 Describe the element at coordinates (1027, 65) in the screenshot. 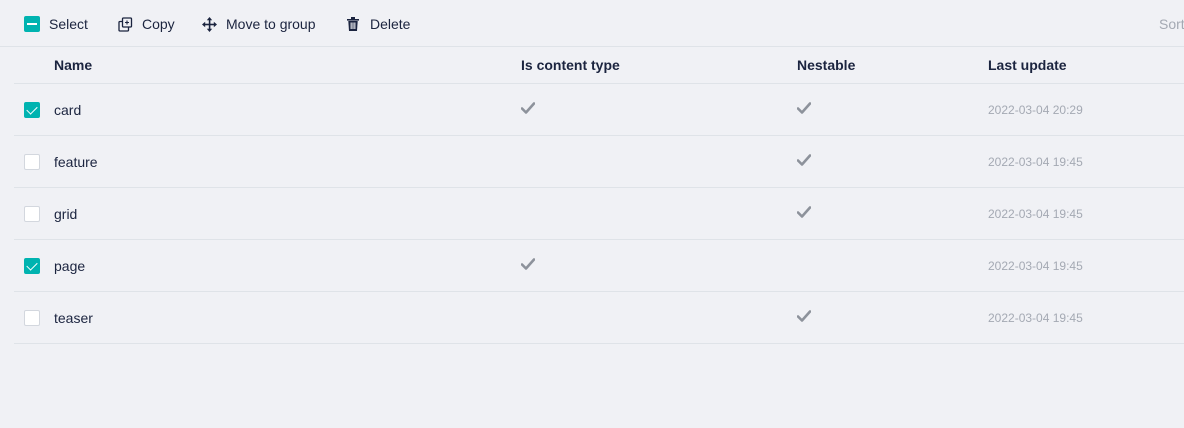

I see `column-header-last-update: Last update` at that location.